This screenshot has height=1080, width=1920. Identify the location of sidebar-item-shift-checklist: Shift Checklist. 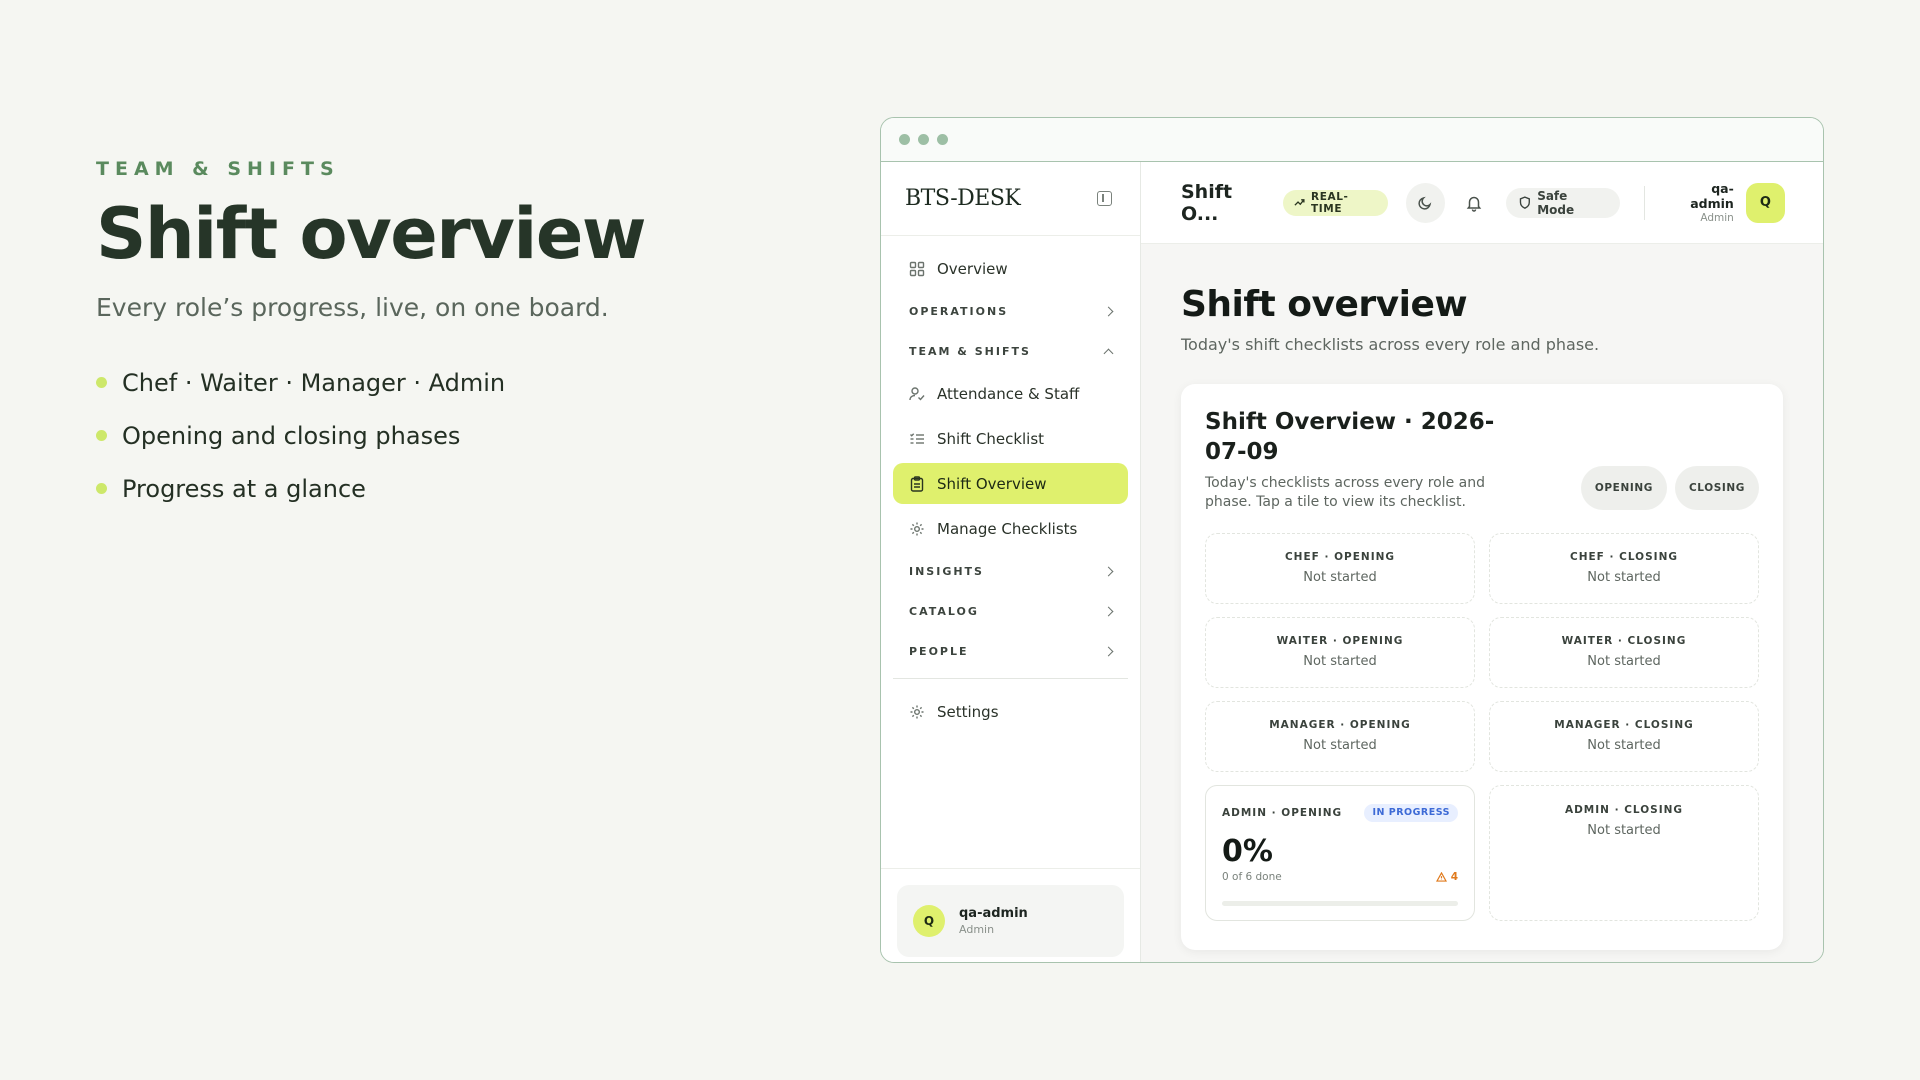
(1010, 438).